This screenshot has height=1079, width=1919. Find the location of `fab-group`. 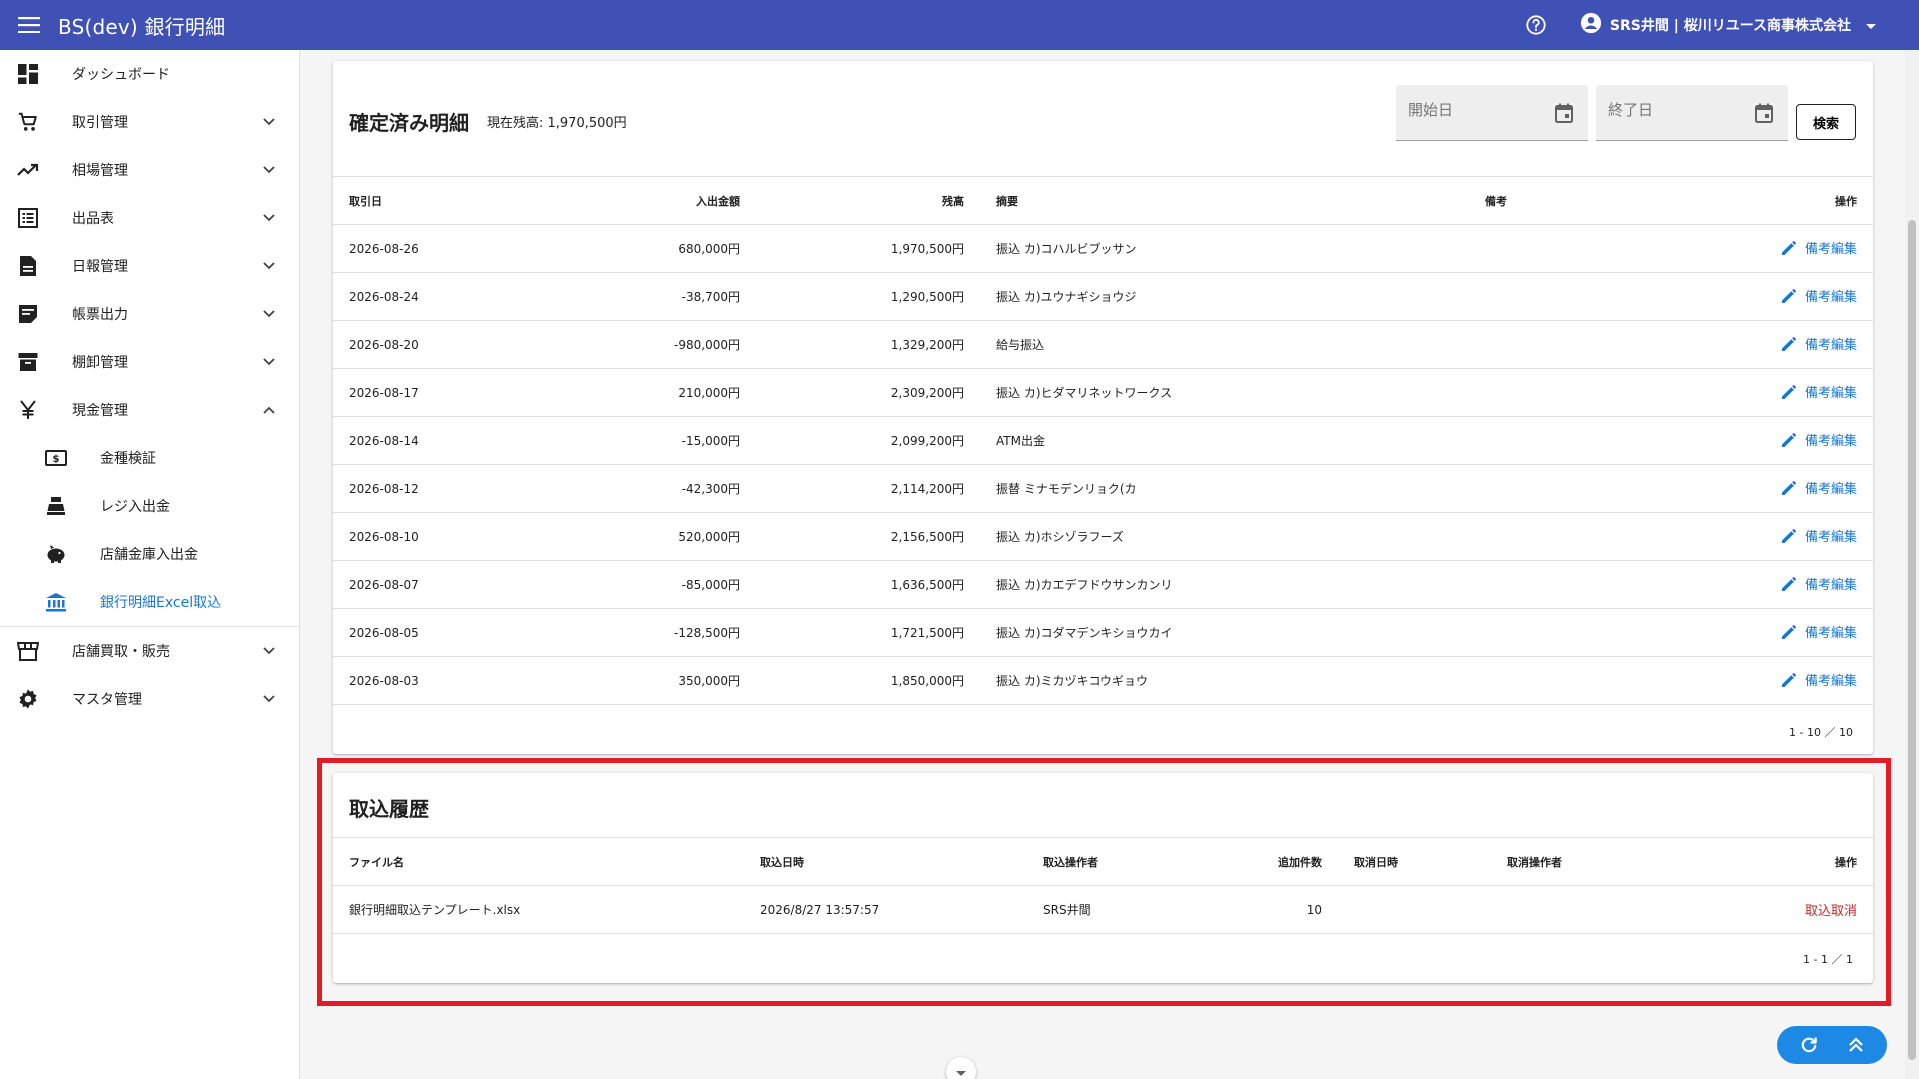

fab-group is located at coordinates (1832, 1045).